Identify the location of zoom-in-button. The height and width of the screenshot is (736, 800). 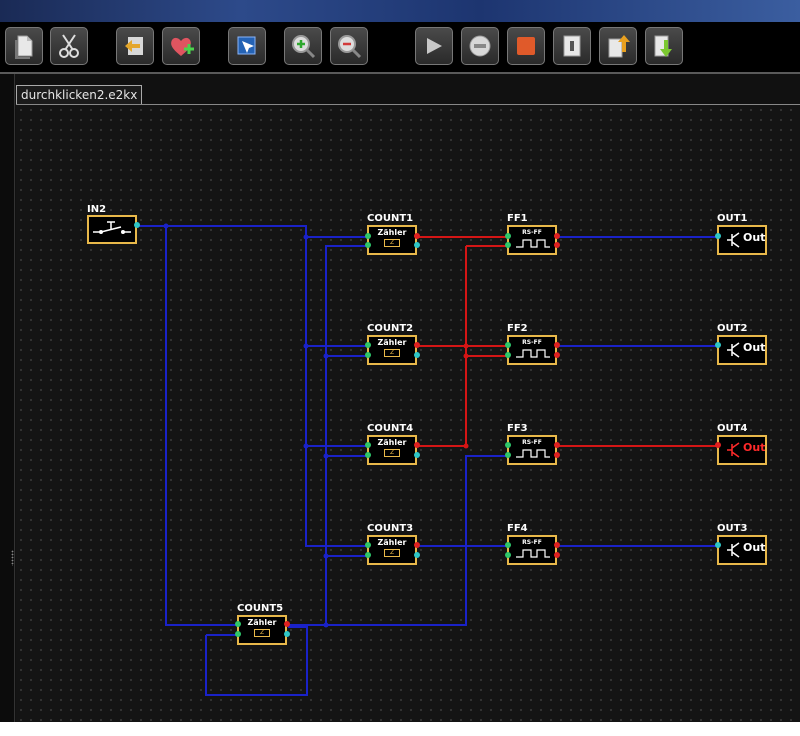
(303, 46).